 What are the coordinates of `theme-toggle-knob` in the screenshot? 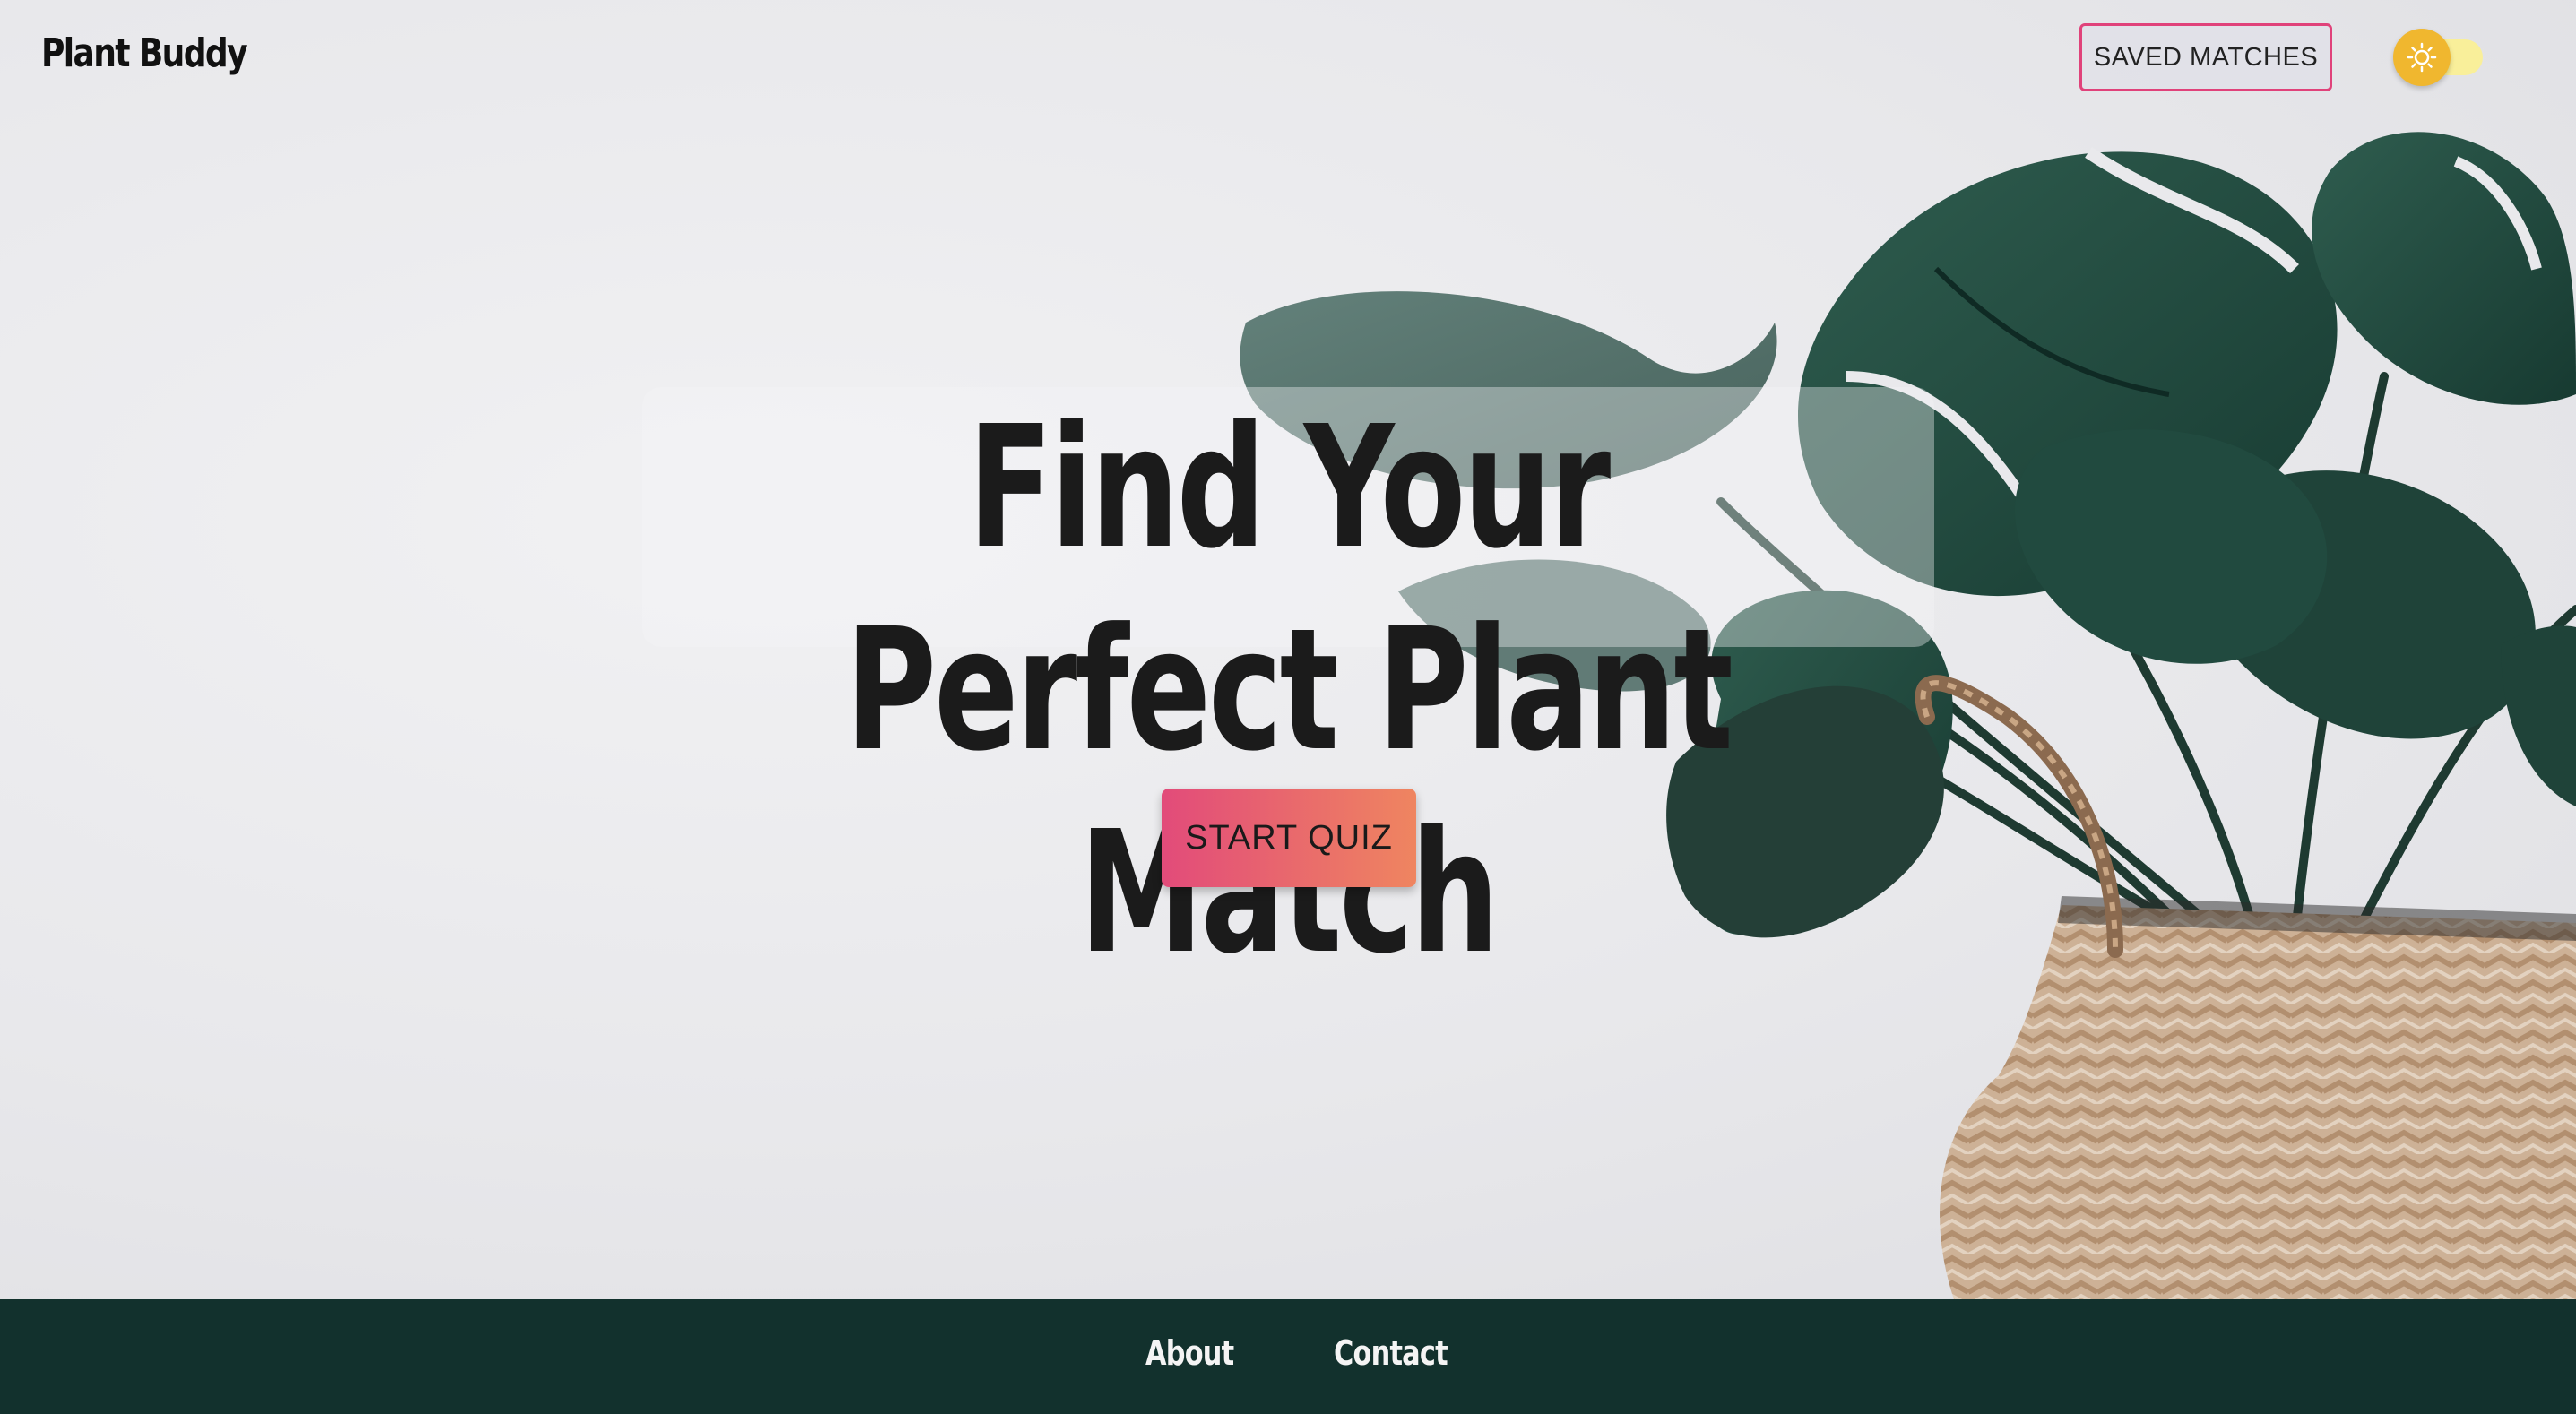 It's located at (2422, 57).